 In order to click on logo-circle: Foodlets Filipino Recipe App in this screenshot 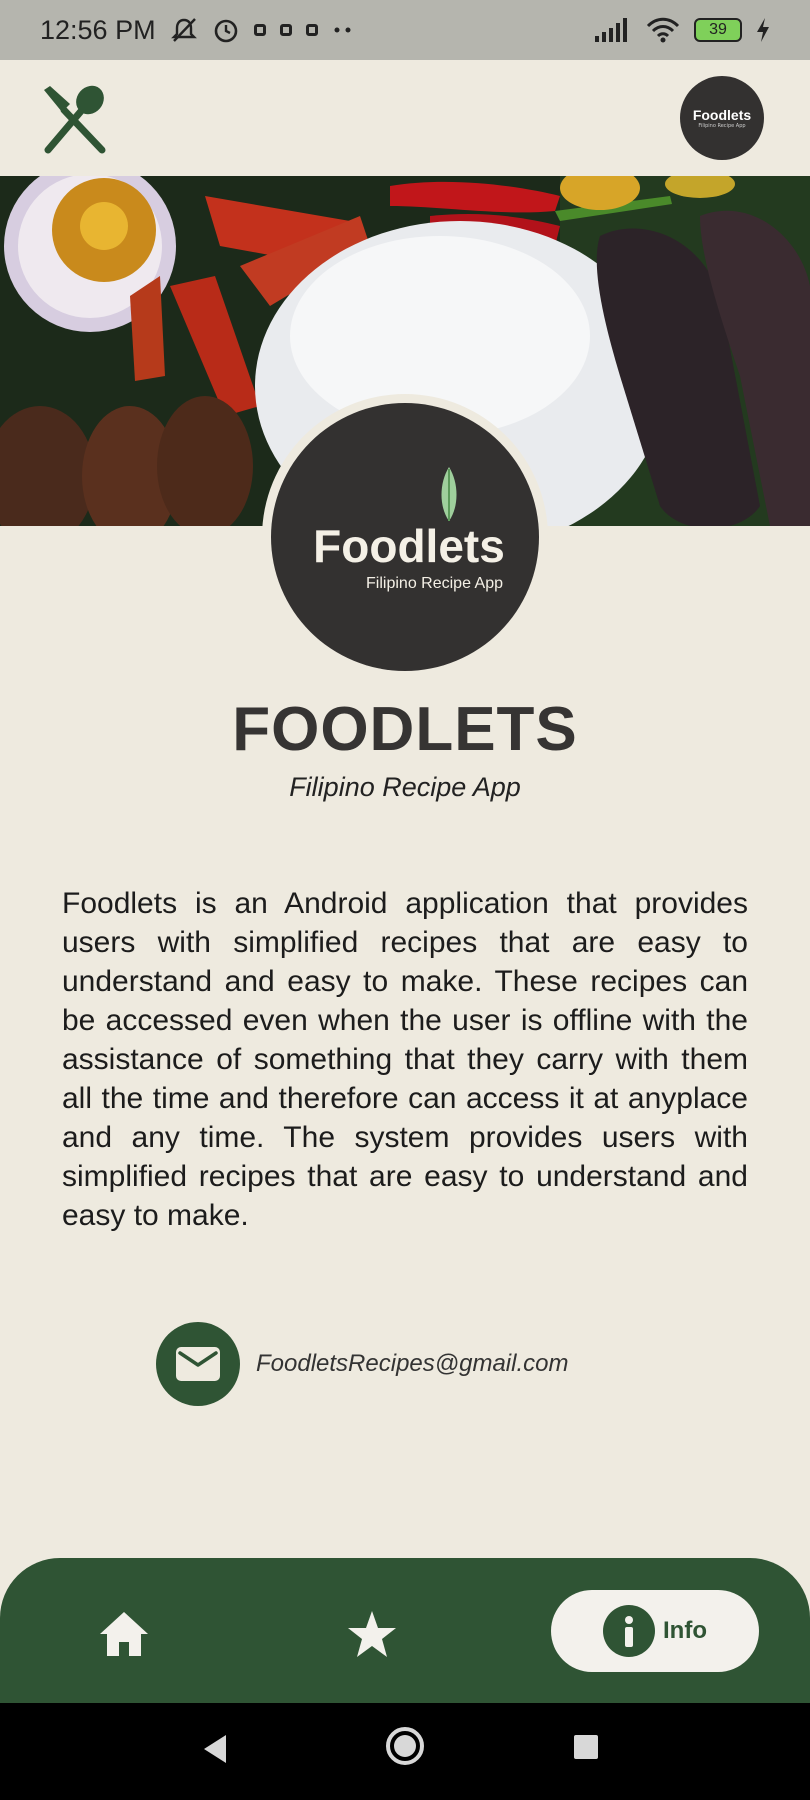, I will do `click(405, 537)`.